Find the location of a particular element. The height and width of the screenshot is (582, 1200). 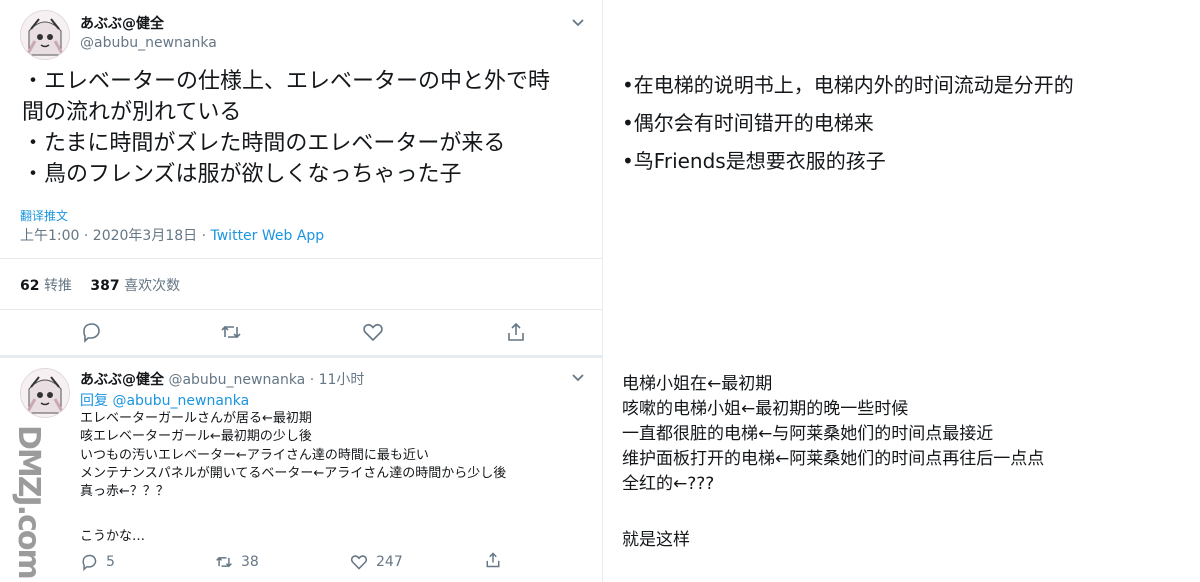

tweet-line: ・エレベーターの仕様上、エレベーターの中と外で時 is located at coordinates (286, 81).